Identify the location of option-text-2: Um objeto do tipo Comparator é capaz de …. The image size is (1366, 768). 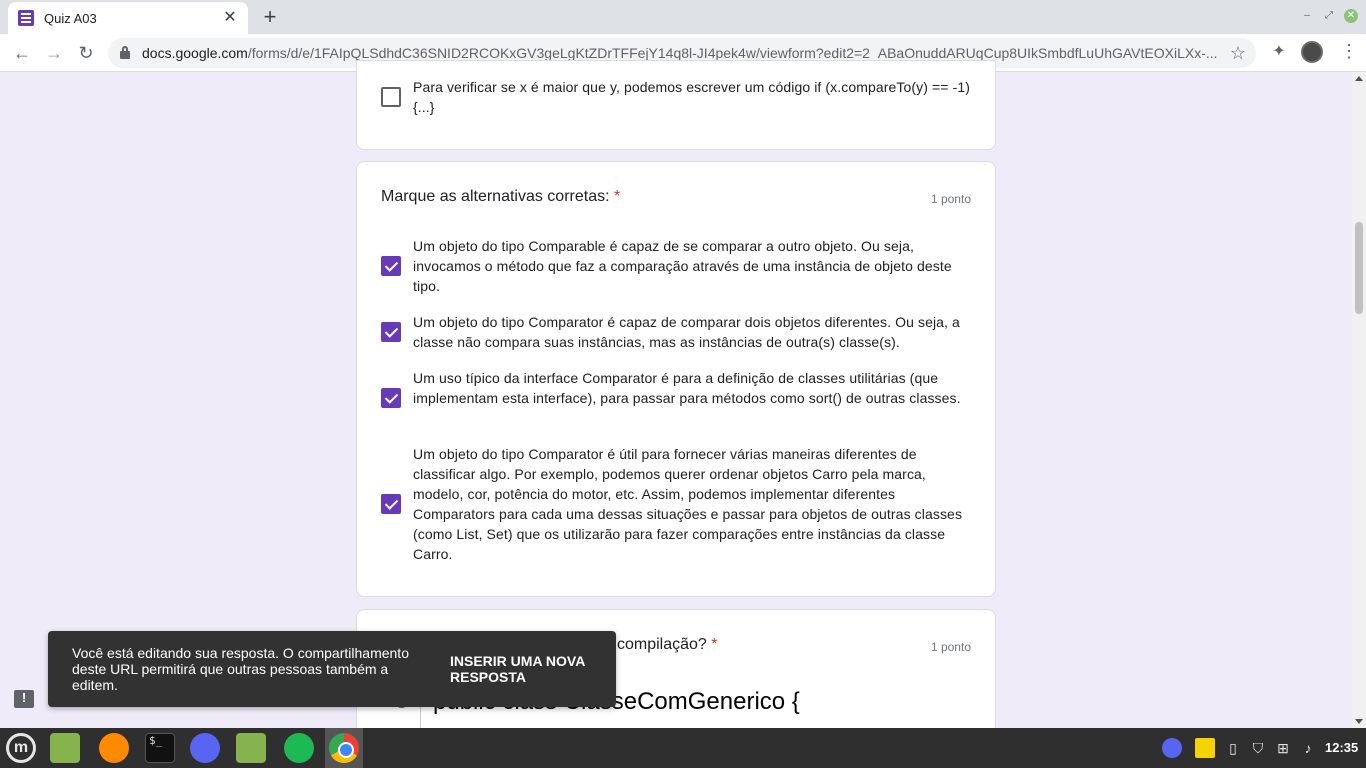
(686, 332).